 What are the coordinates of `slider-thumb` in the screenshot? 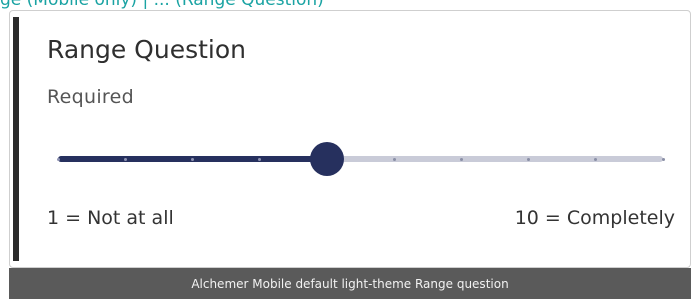 It's located at (326, 159).